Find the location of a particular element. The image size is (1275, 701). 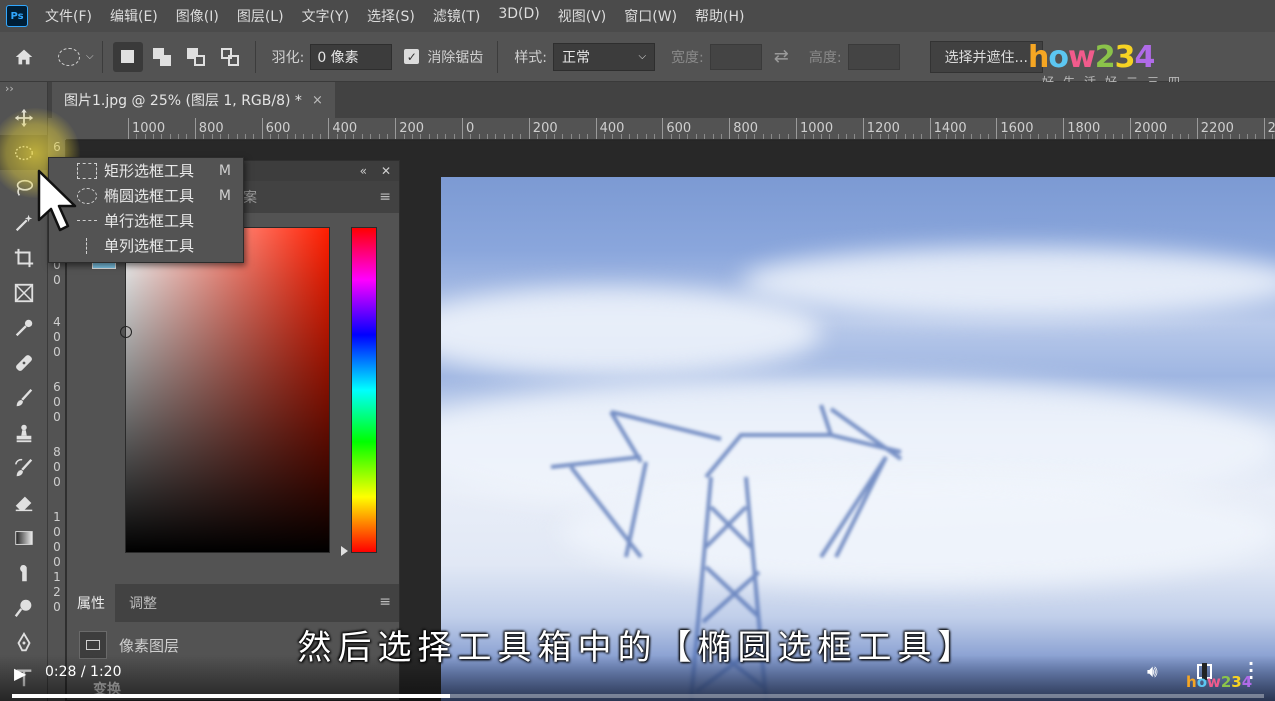

healing-brush-icon is located at coordinates (24, 362).